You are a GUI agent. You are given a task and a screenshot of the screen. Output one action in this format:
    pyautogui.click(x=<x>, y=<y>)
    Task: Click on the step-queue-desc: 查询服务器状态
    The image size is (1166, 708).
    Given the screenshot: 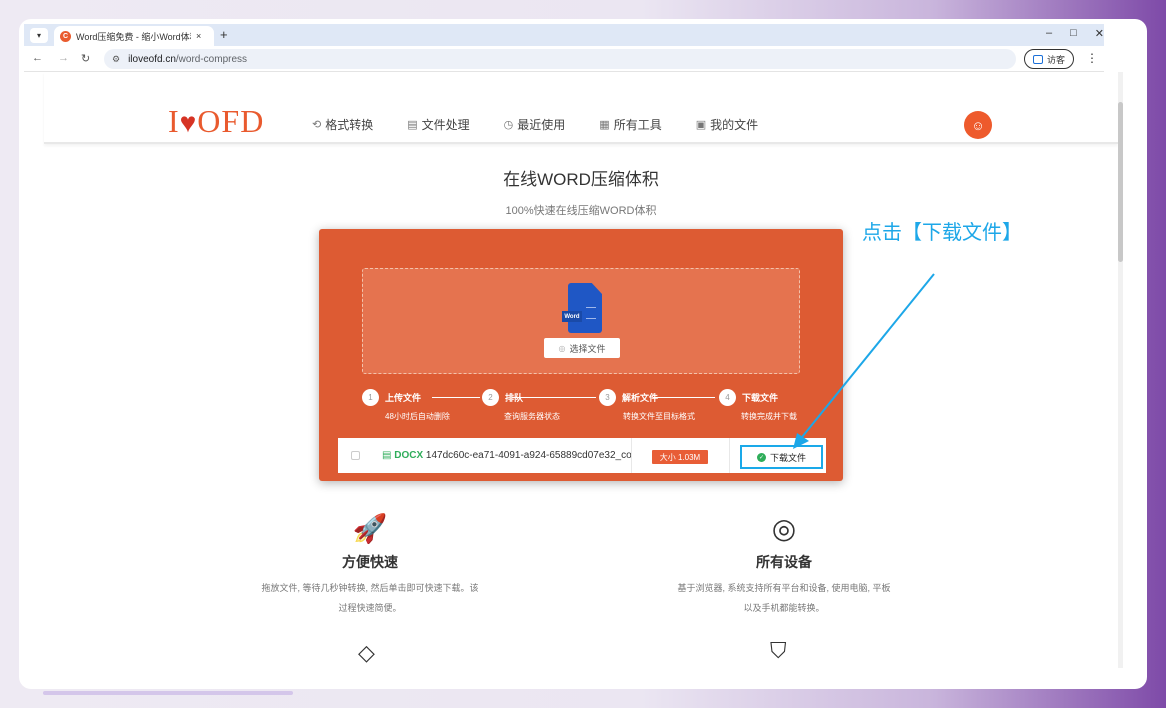 What is the action you would take?
    pyautogui.click(x=532, y=416)
    